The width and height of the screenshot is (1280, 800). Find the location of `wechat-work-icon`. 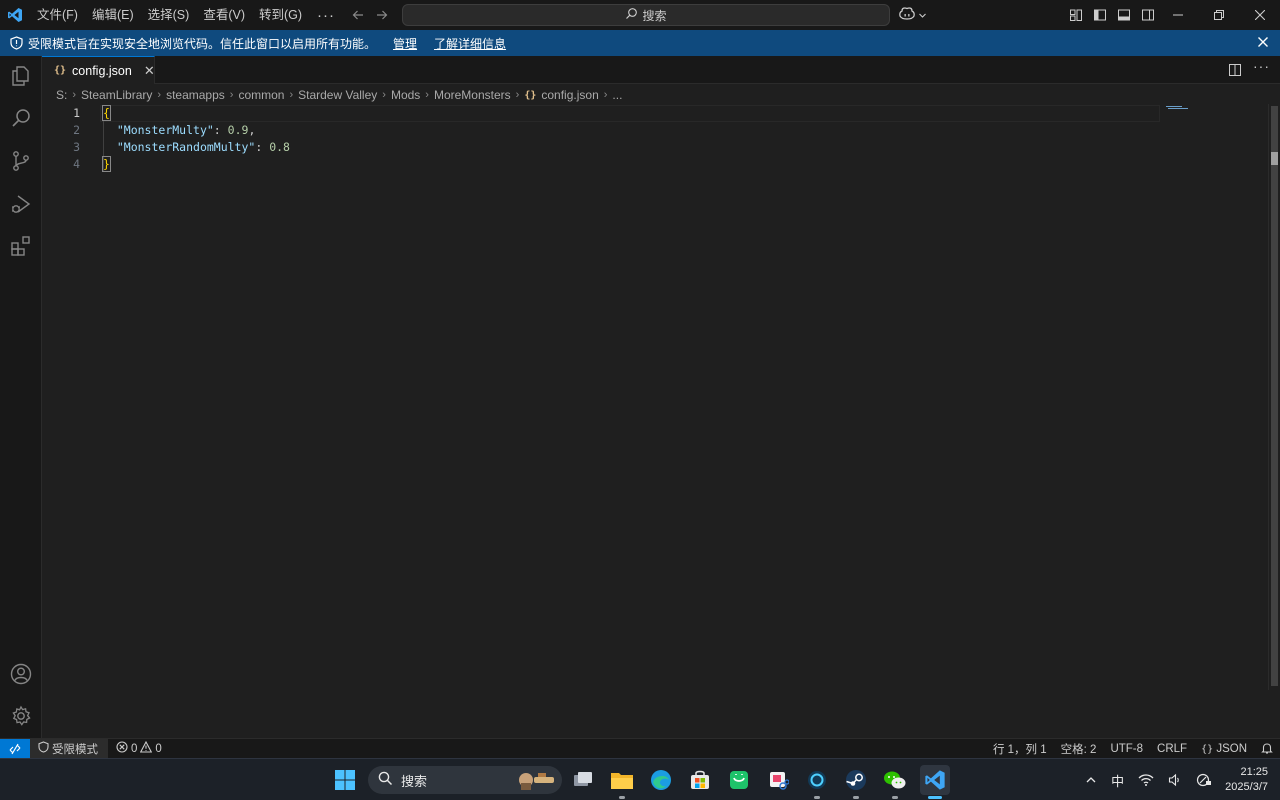

wechat-work-icon is located at coordinates (739, 780).